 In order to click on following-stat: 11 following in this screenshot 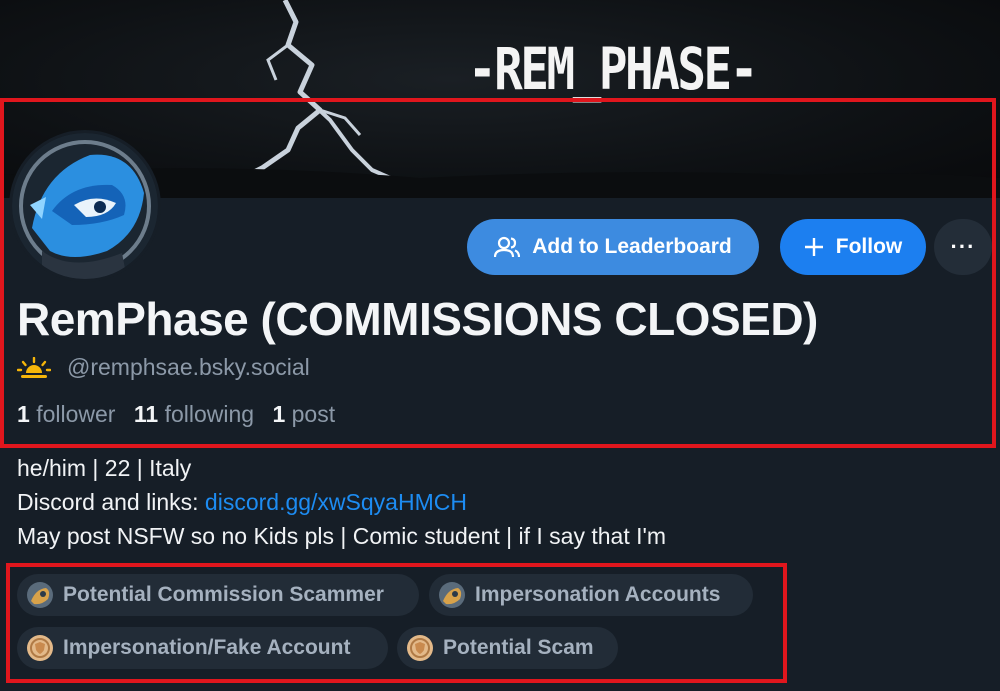, I will do `click(194, 414)`.